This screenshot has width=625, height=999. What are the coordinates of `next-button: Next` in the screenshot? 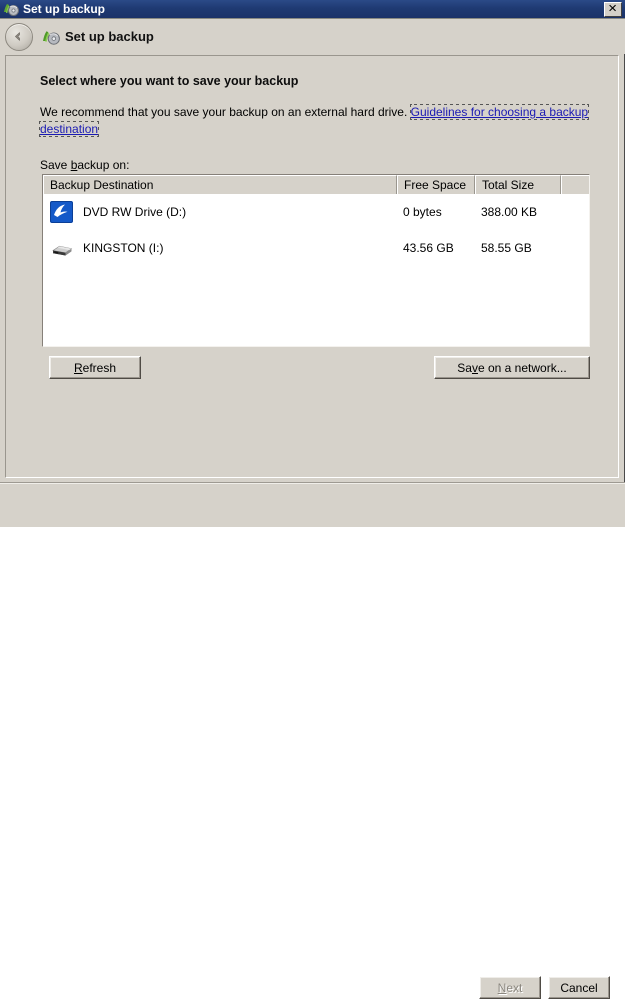 It's located at (510, 987).